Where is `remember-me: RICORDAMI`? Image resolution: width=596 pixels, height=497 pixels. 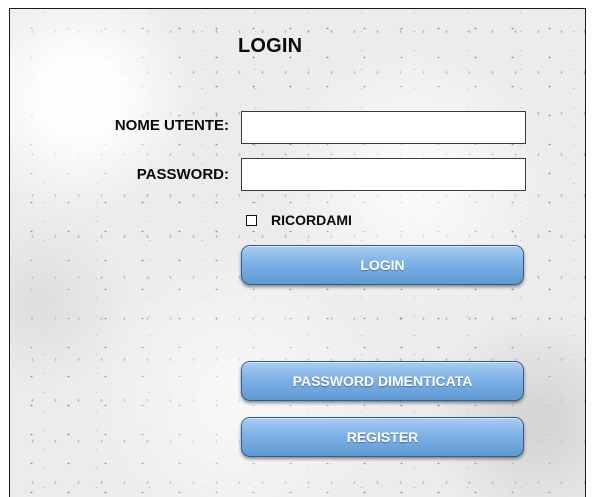
remember-me: RICORDAMI is located at coordinates (299, 220).